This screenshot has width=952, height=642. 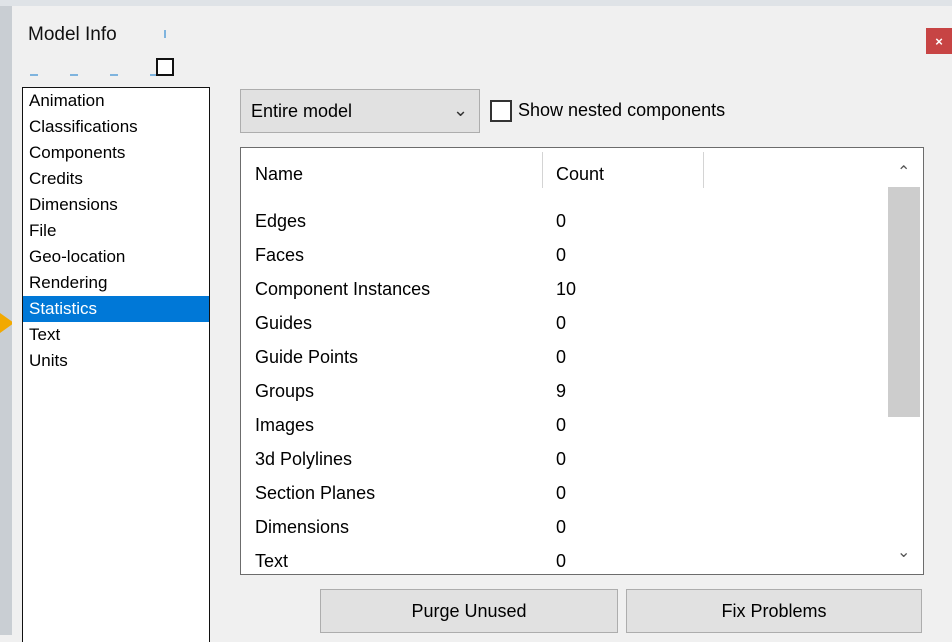 I want to click on row-name: Faces, so click(x=280, y=255).